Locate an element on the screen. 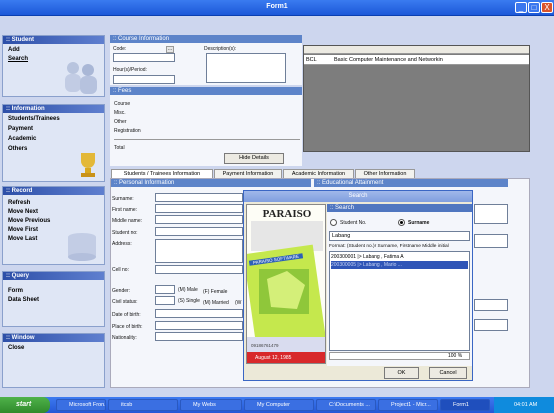  sidebar-student-header: :: Student is located at coordinates (53, 40).